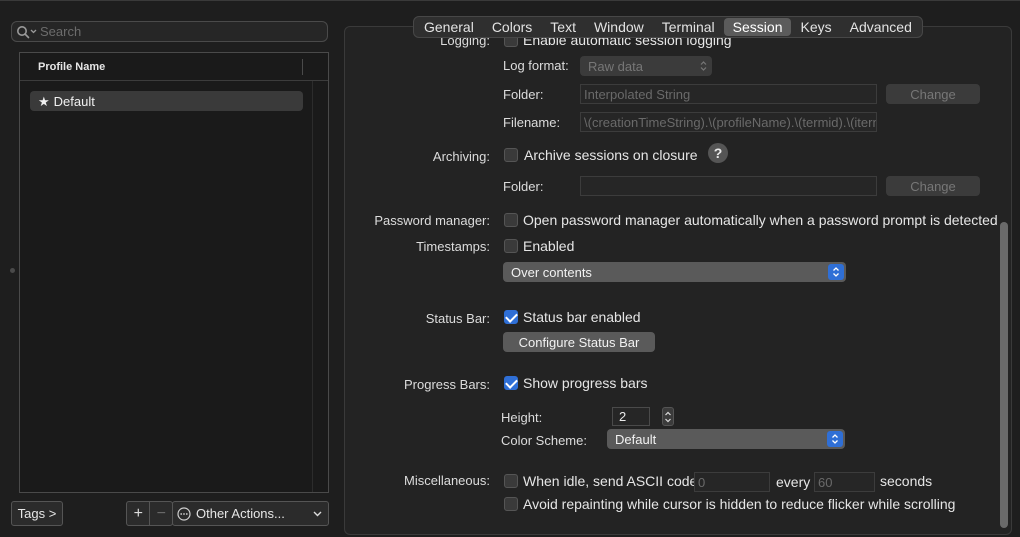 This screenshot has width=1020, height=537. I want to click on progress-bars-label: Progress Bars:, so click(447, 384).